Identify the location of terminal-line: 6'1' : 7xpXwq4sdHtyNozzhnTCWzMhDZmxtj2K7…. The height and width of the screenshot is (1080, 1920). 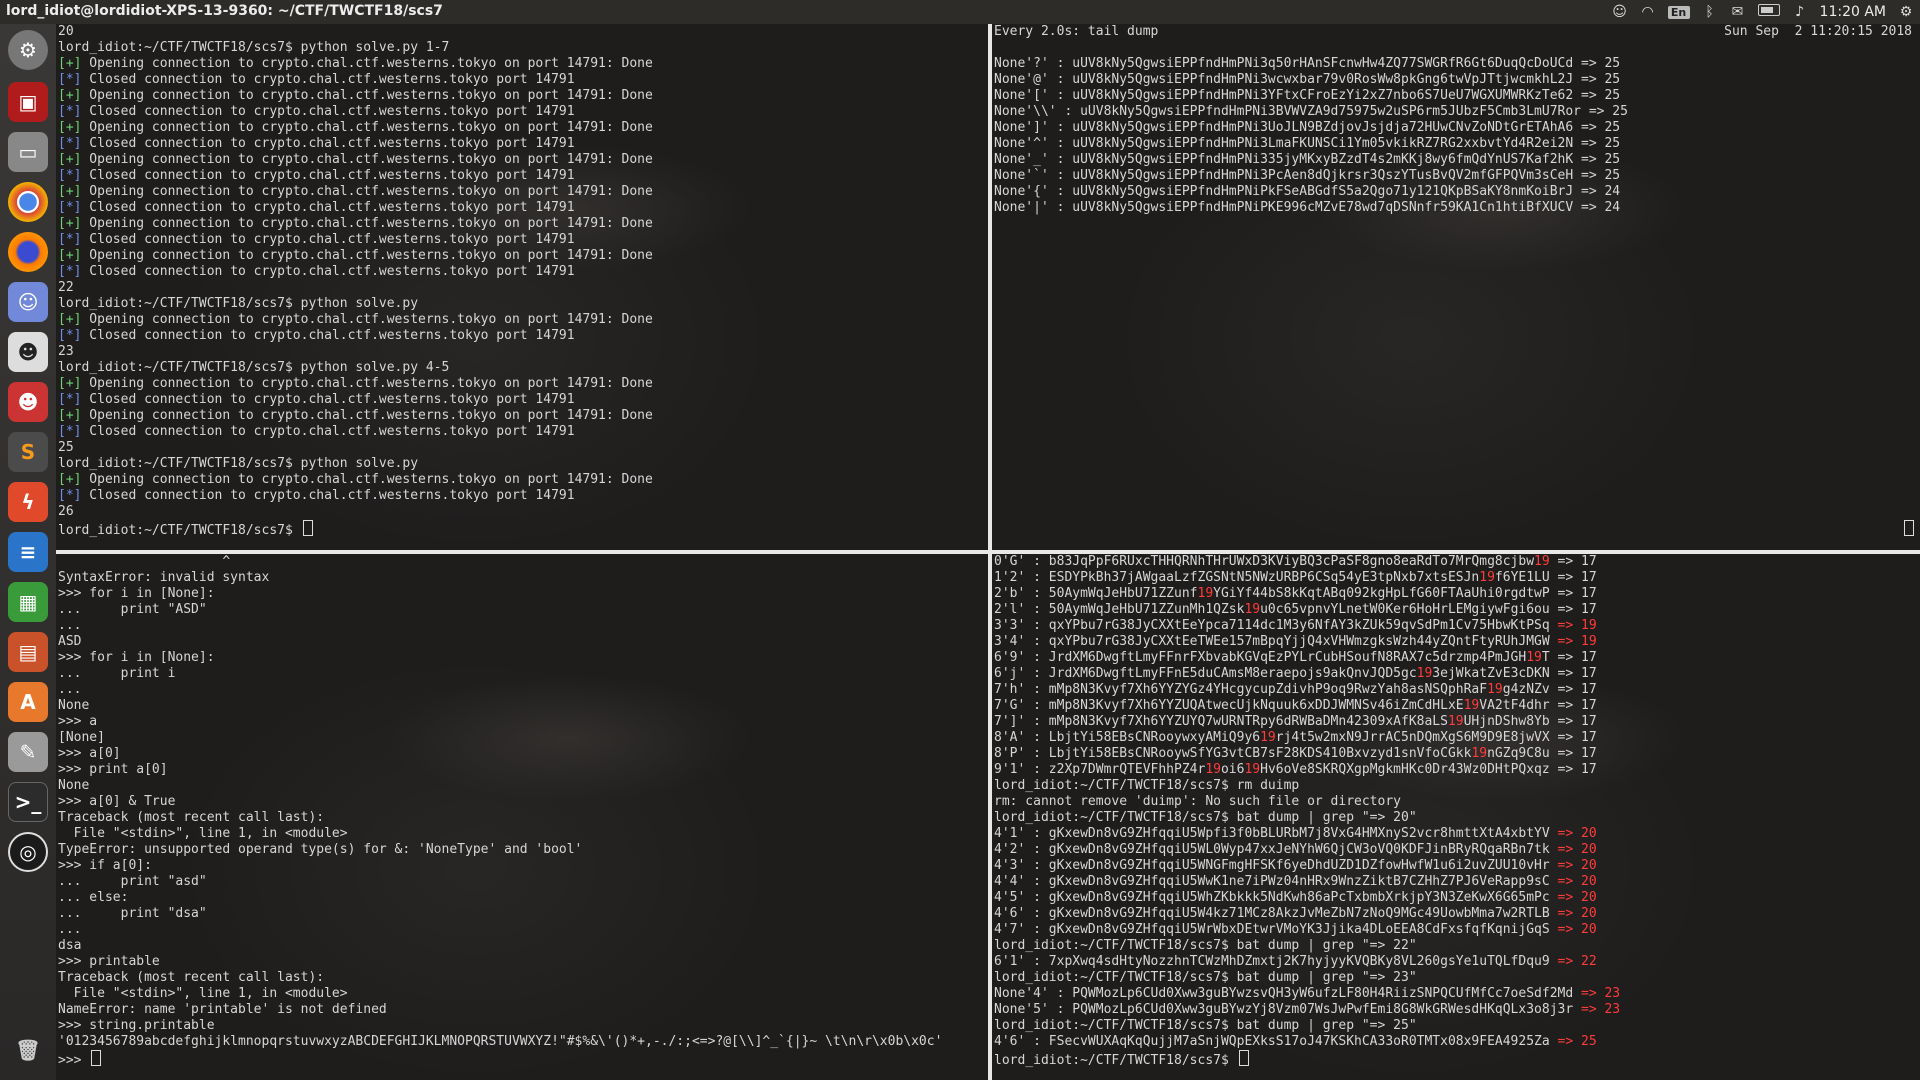
(1307, 962).